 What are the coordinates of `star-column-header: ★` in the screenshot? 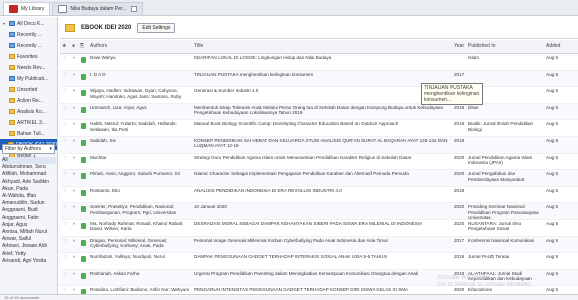 It's located at (65, 46).